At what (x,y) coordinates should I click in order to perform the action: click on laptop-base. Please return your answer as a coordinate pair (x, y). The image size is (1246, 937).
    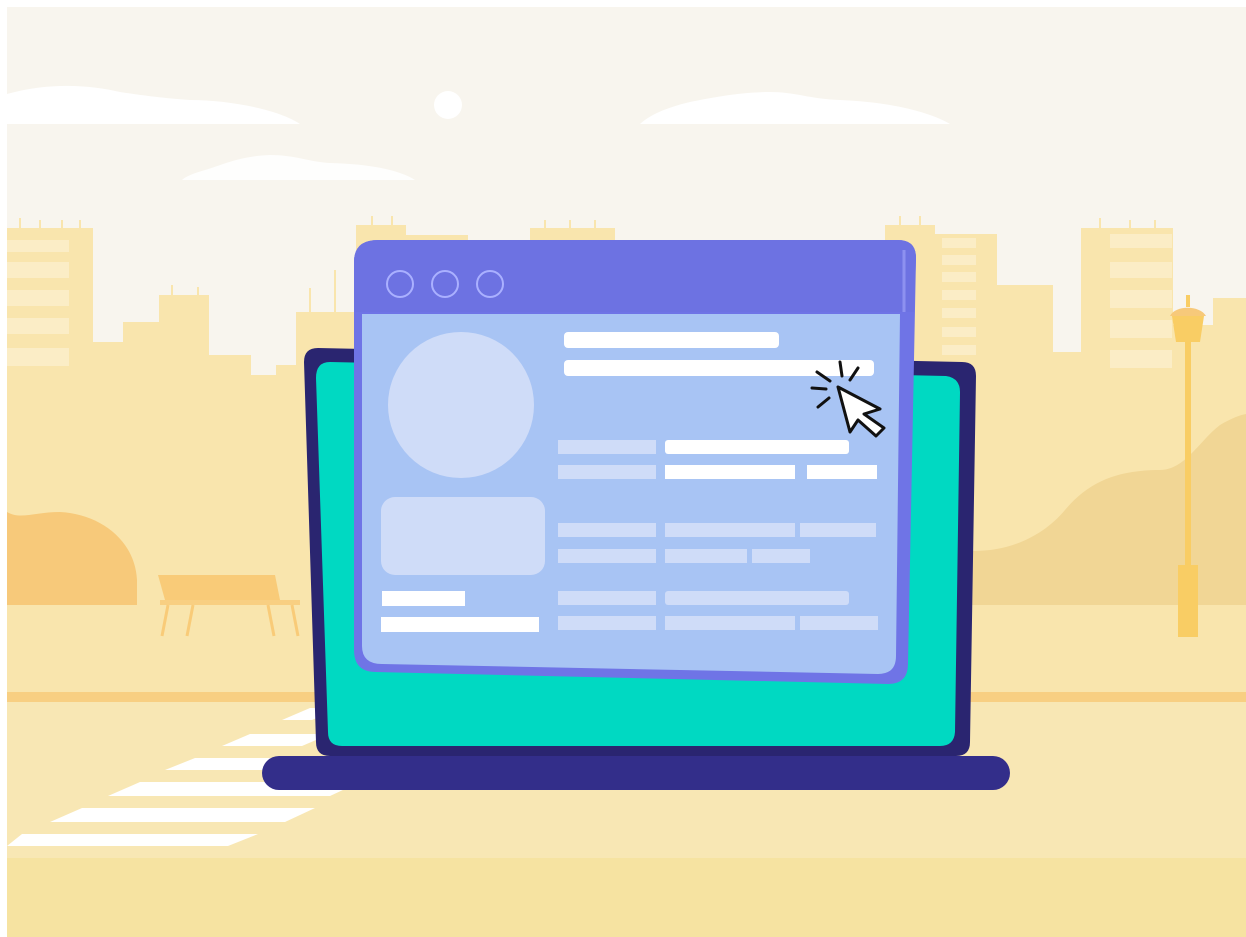
    Looking at the image, I should click on (636, 773).